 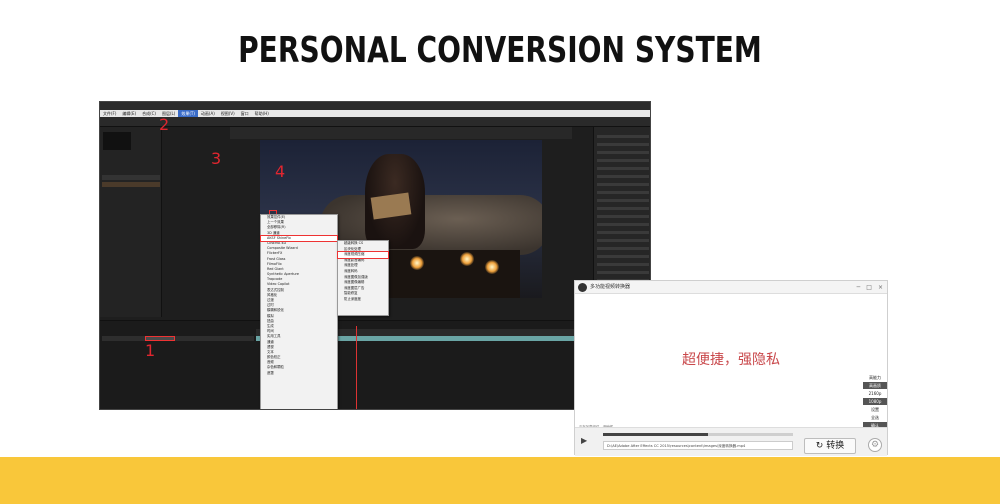 I want to click on convert-button-label: 转换, so click(x=835, y=446).